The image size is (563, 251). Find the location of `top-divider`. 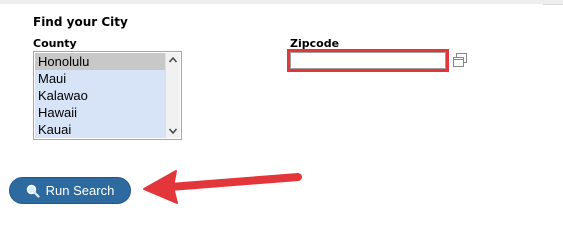

top-divider is located at coordinates (281, 2).